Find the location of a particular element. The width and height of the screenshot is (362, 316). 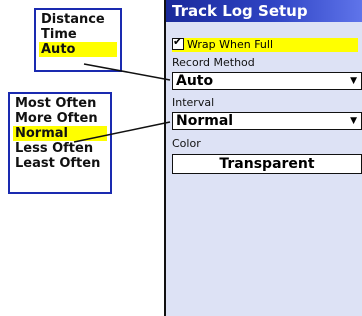

record-method-value: Auto is located at coordinates (195, 81).